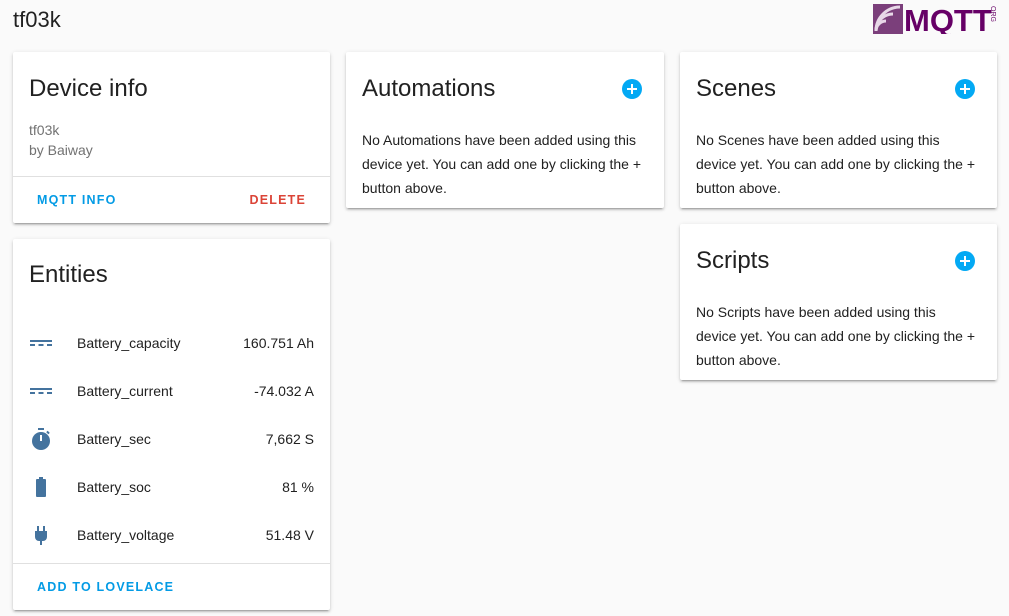 The height and width of the screenshot is (616, 1009). Describe the element at coordinates (298, 487) in the screenshot. I see `entity-value: 81 %` at that location.